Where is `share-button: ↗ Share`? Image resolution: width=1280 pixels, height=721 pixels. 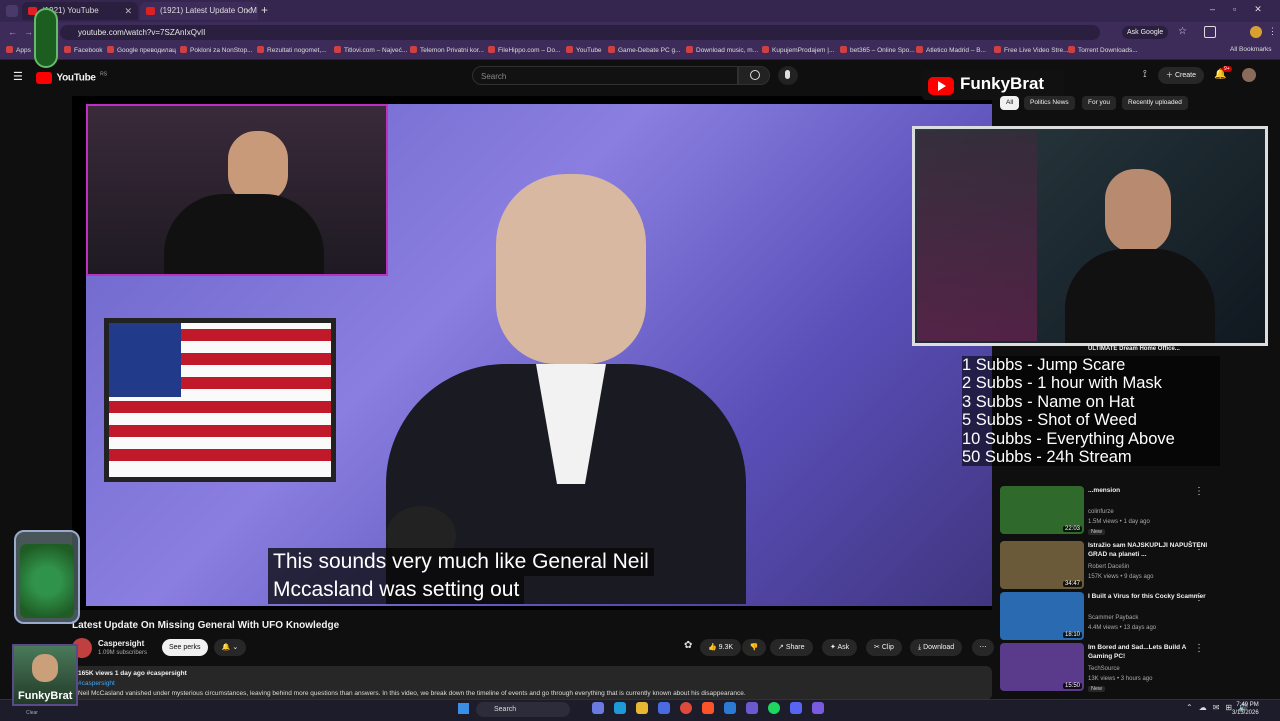
share-button: ↗ Share is located at coordinates (791, 647).